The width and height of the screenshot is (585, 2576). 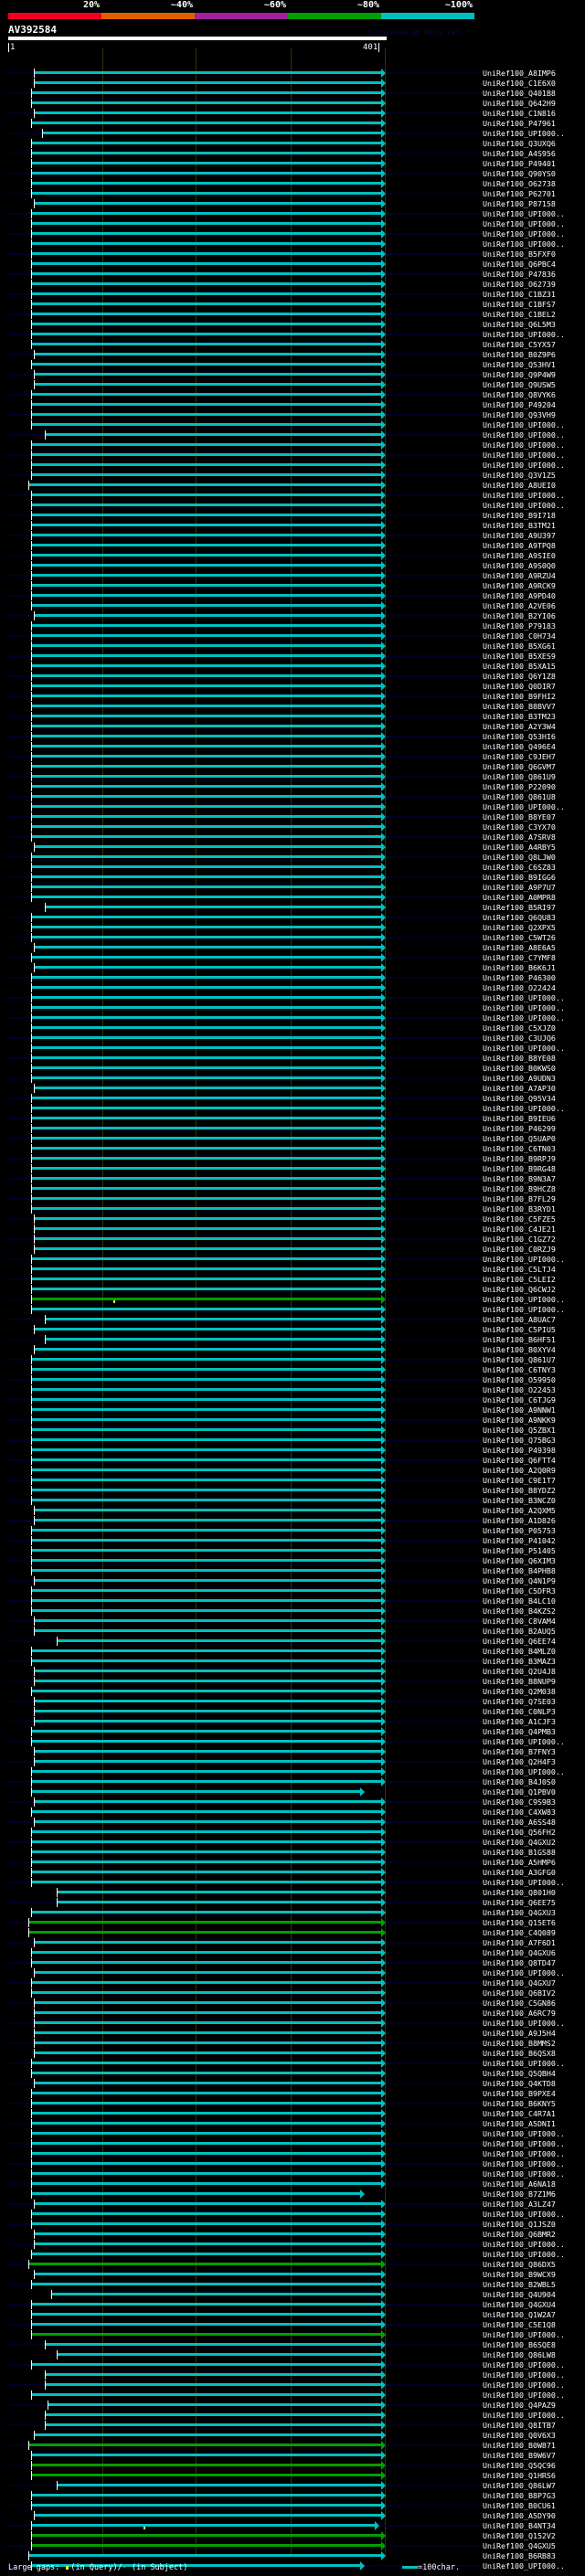 What do you see at coordinates (293, 1471) in the screenshot?
I see `alignment-row: UniRef100_A2Q0R9` at bounding box center [293, 1471].